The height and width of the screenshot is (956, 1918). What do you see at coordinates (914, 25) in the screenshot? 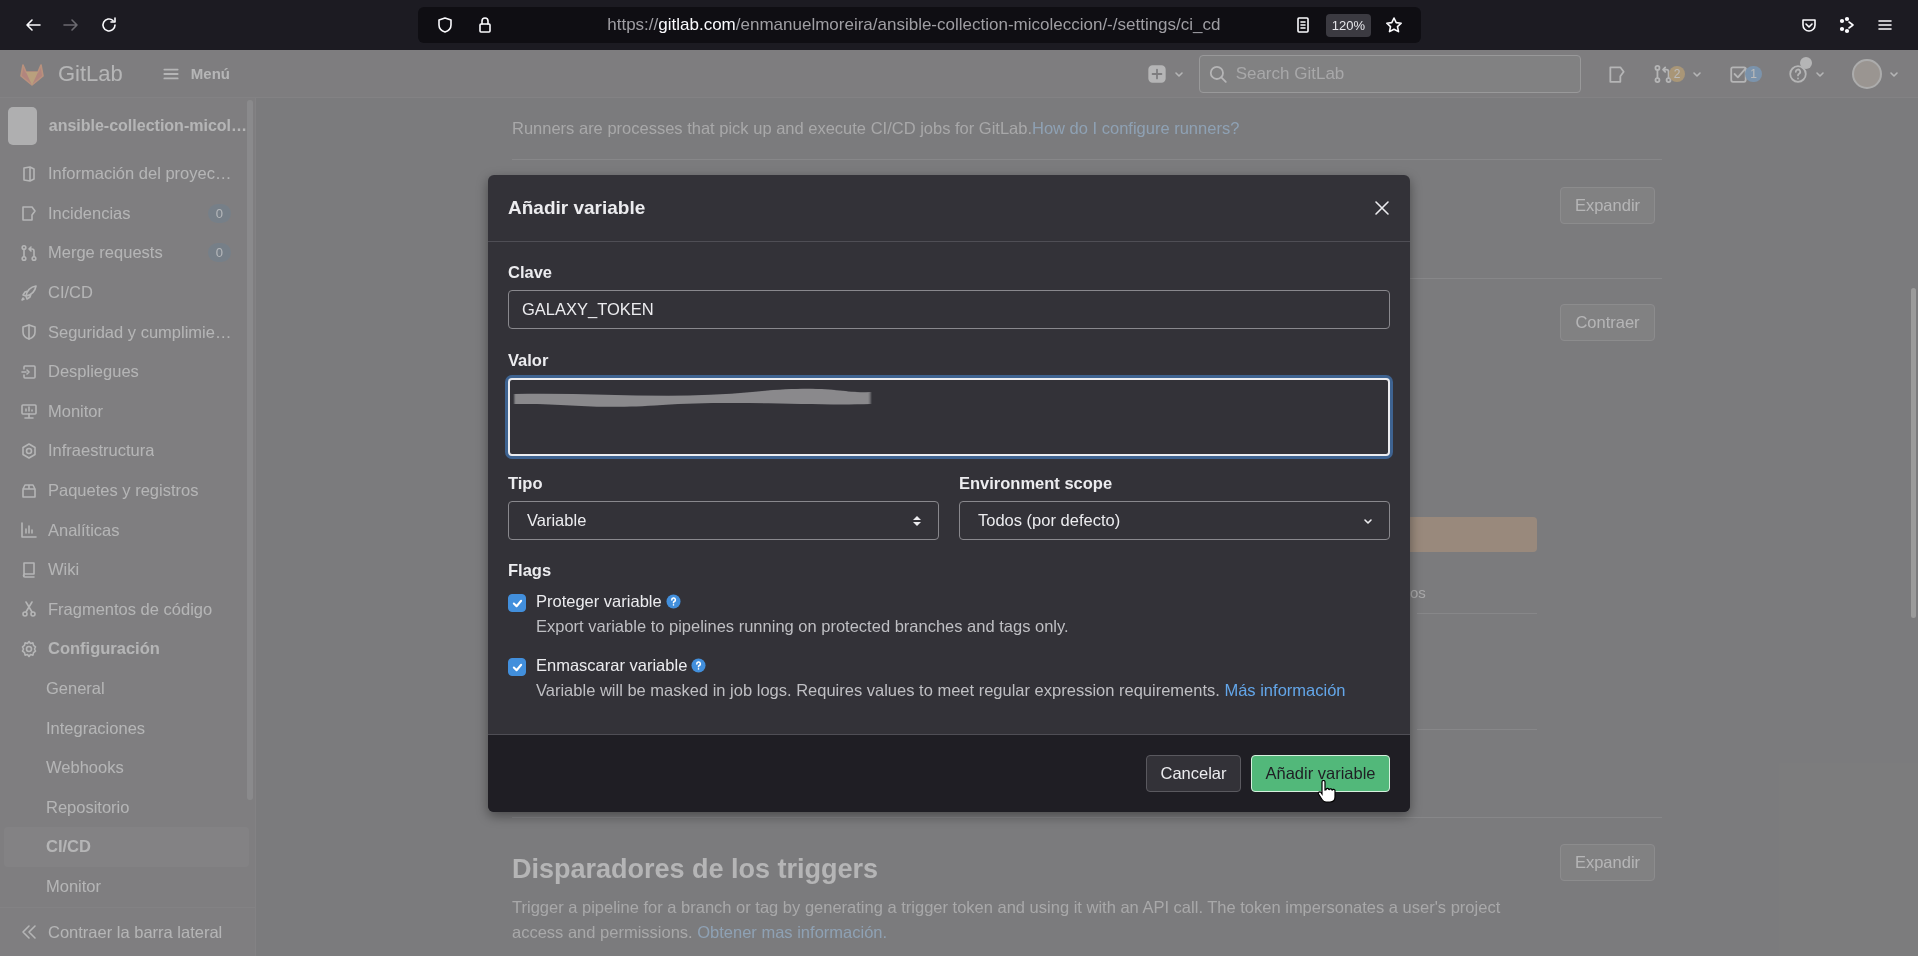
I see `url-text: https://gitlab.com/enmanuelmoreira/ansible-collection-micoleccion/-/settings/ci_cd` at bounding box center [914, 25].